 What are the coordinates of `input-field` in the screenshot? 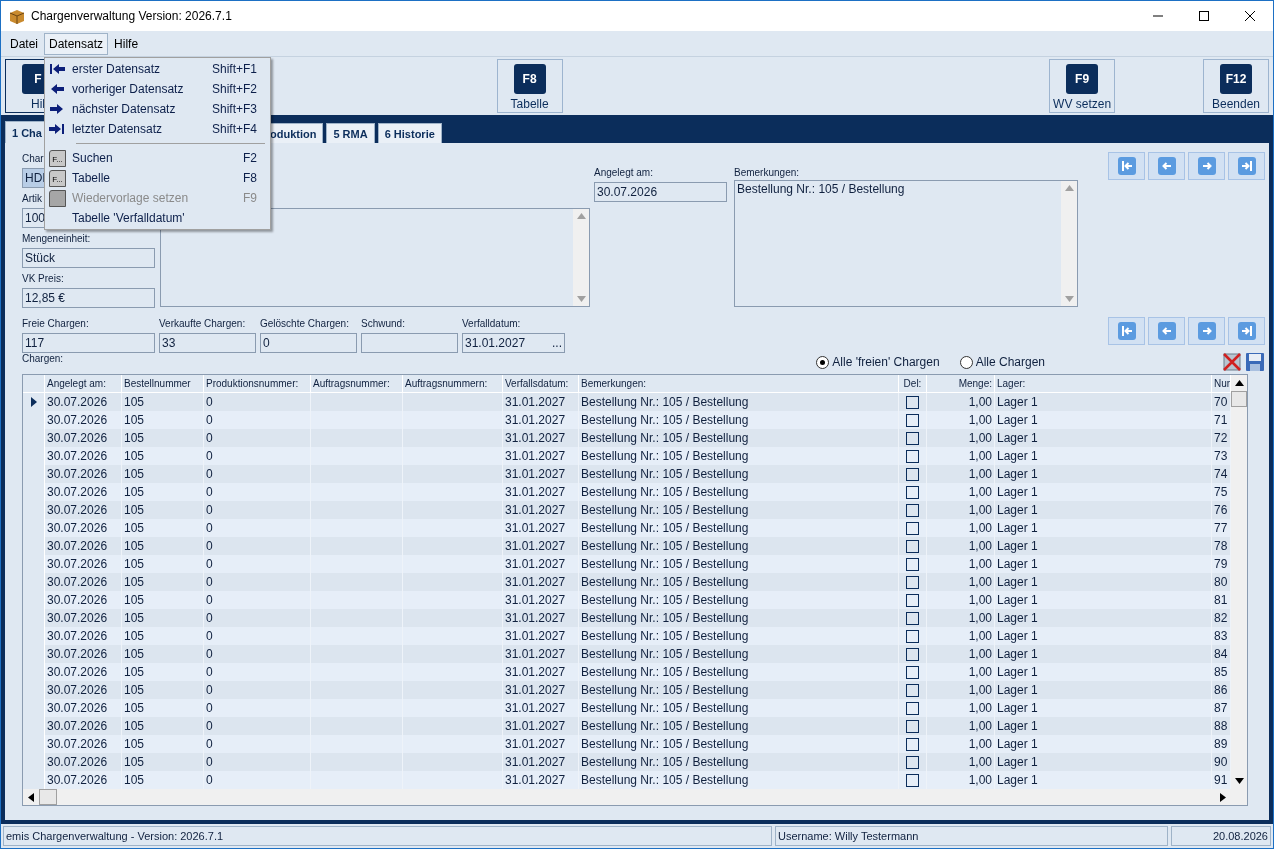 It's located at (409, 343).